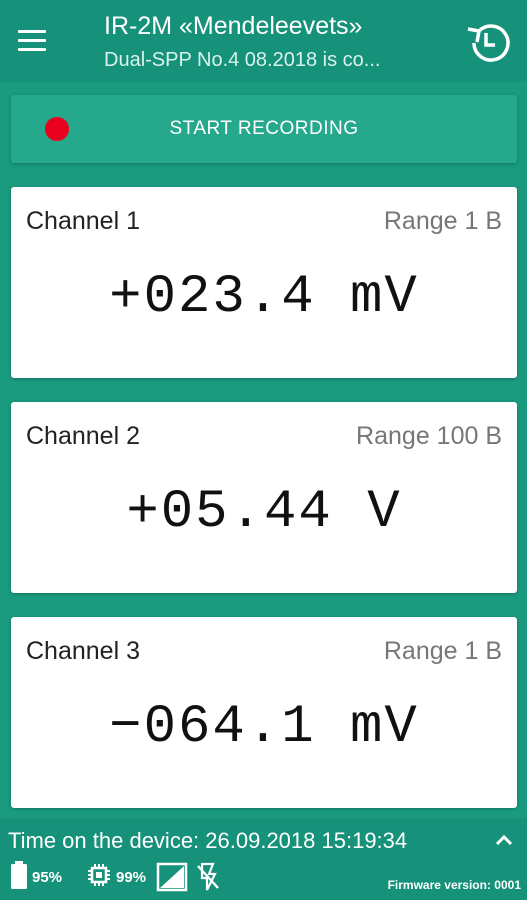  What do you see at coordinates (208, 877) in the screenshot?
I see `flash-off-icon` at bounding box center [208, 877].